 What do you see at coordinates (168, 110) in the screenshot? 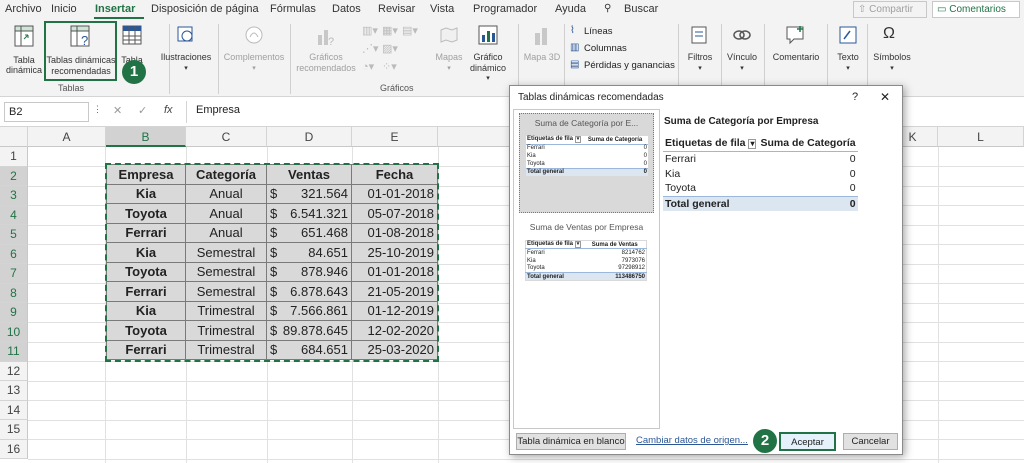
I see `insert-function-icon: fx` at bounding box center [168, 110].